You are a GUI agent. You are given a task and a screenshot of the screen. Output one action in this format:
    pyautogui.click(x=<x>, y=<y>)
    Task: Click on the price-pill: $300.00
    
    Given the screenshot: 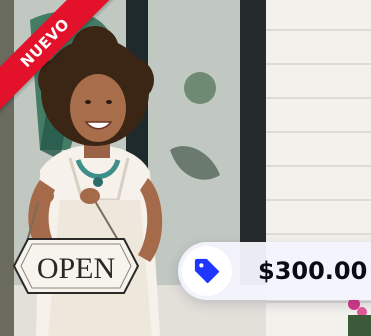 What is the action you would take?
    pyautogui.click(x=274, y=271)
    